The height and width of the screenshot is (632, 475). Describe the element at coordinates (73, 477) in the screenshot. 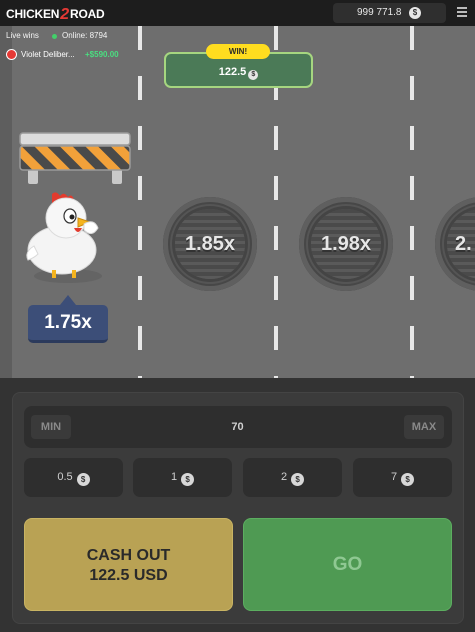

I see `bet-chip-button: 0.5 $` at that location.